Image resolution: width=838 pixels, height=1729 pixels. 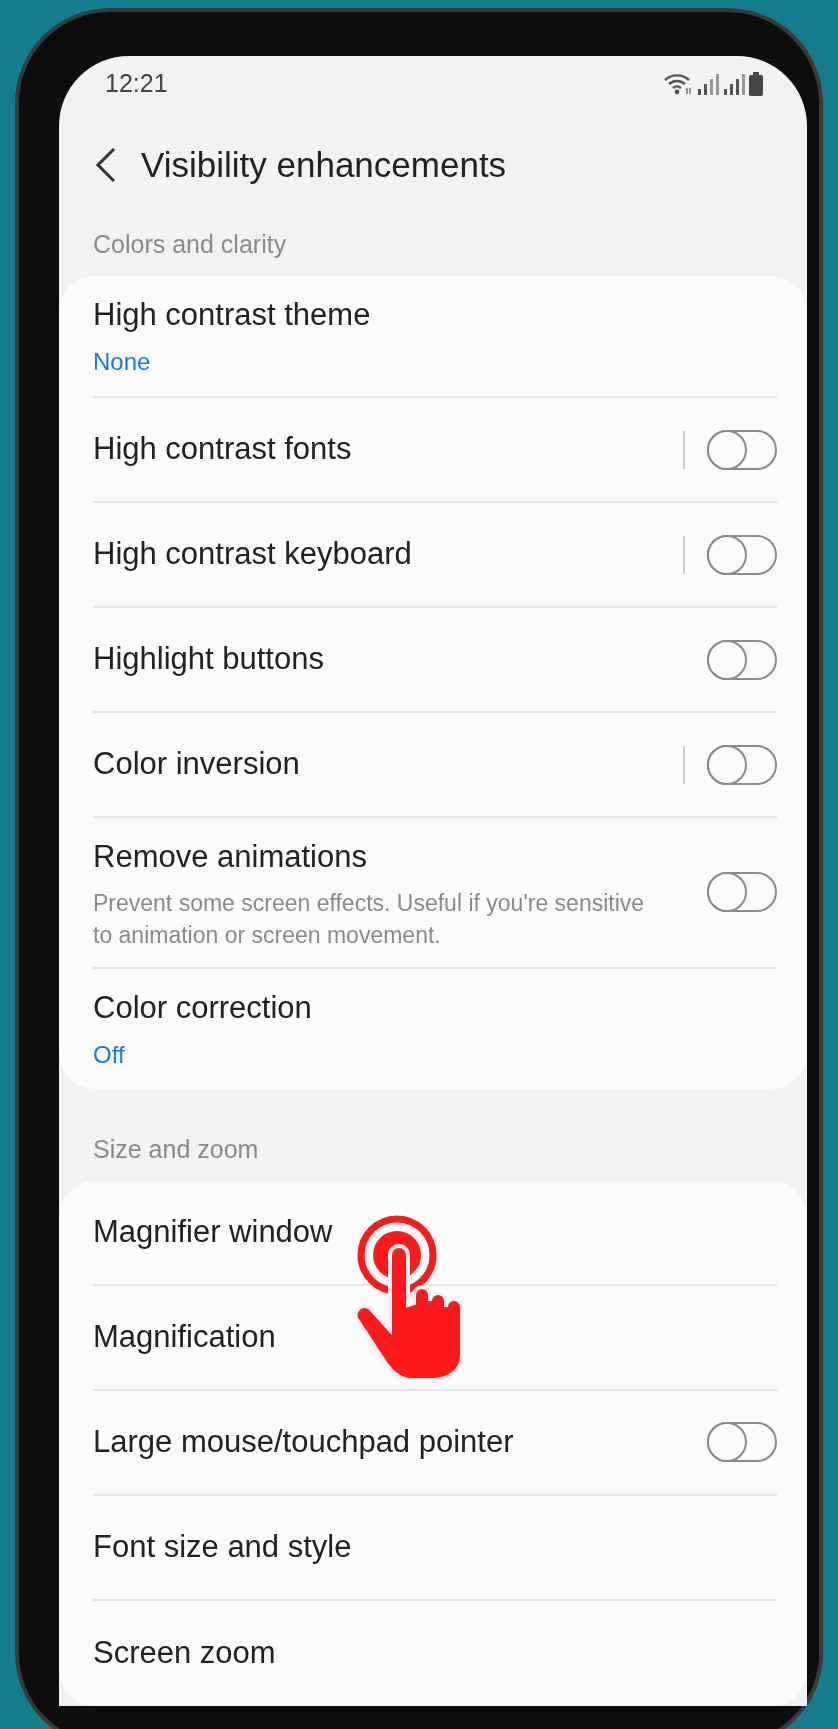 What do you see at coordinates (122, 362) in the screenshot?
I see `item-value: None` at bounding box center [122, 362].